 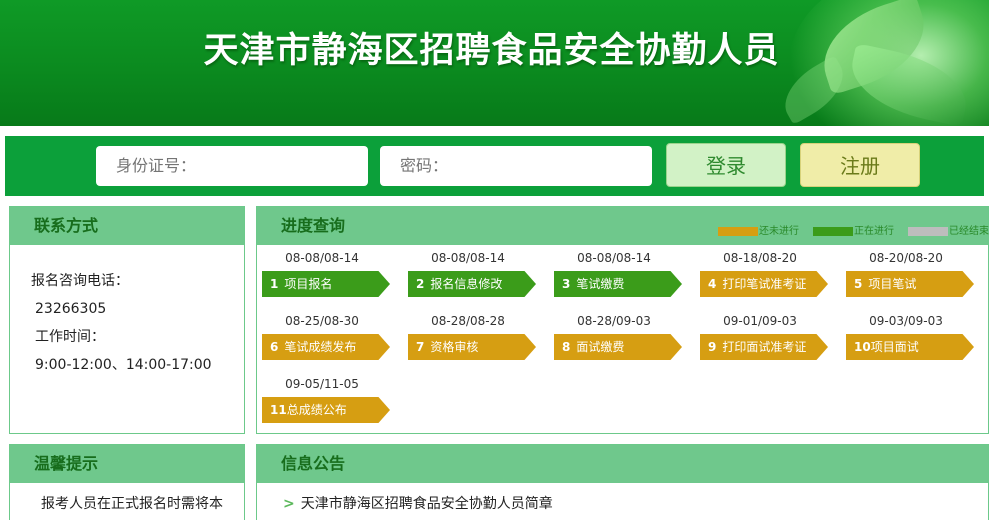 I want to click on step-tag: 7 资格审核, so click(x=472, y=347).